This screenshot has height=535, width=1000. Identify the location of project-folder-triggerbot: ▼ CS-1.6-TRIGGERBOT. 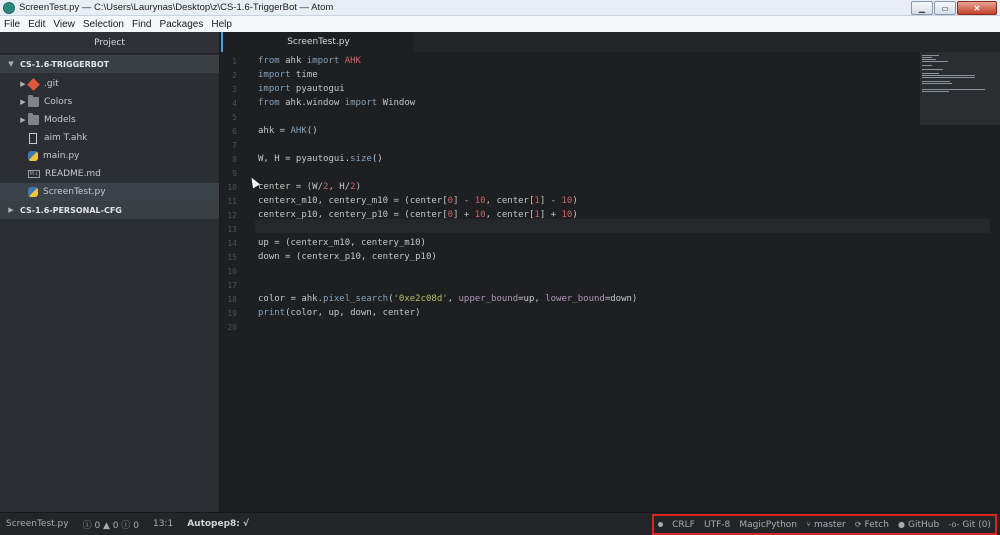
(109, 64).